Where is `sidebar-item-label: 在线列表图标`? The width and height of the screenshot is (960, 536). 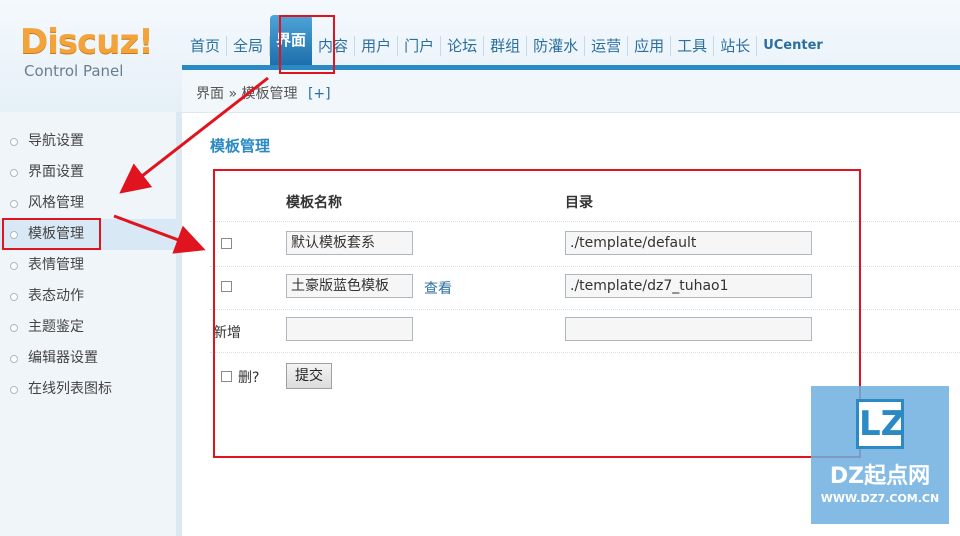
sidebar-item-label: 在线列表图标 is located at coordinates (70, 389).